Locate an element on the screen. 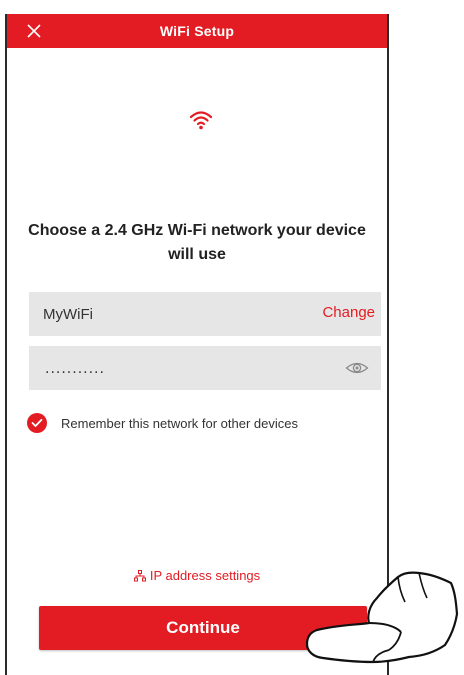 The image size is (464, 675). remember-label: Remember this network for other devices is located at coordinates (179, 423).